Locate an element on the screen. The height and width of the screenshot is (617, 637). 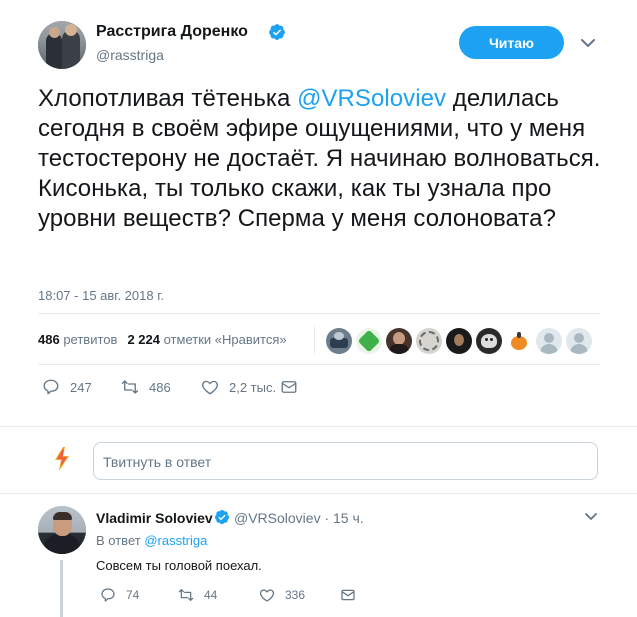
reply-input: Твитнуть в ответ is located at coordinates (345, 461).